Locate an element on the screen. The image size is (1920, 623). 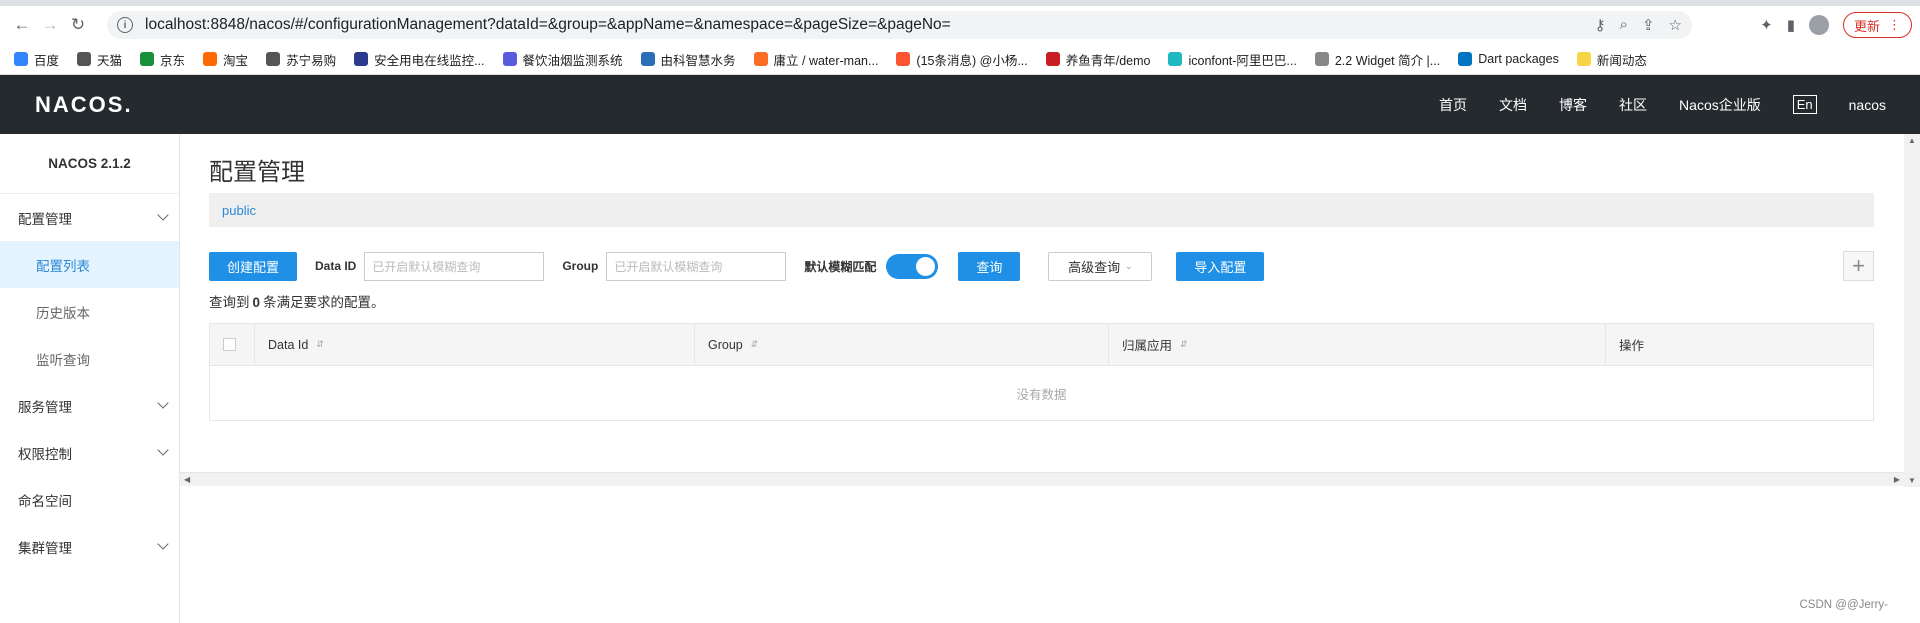
sidebar-item-history: 历史版本 is located at coordinates (89, 311).